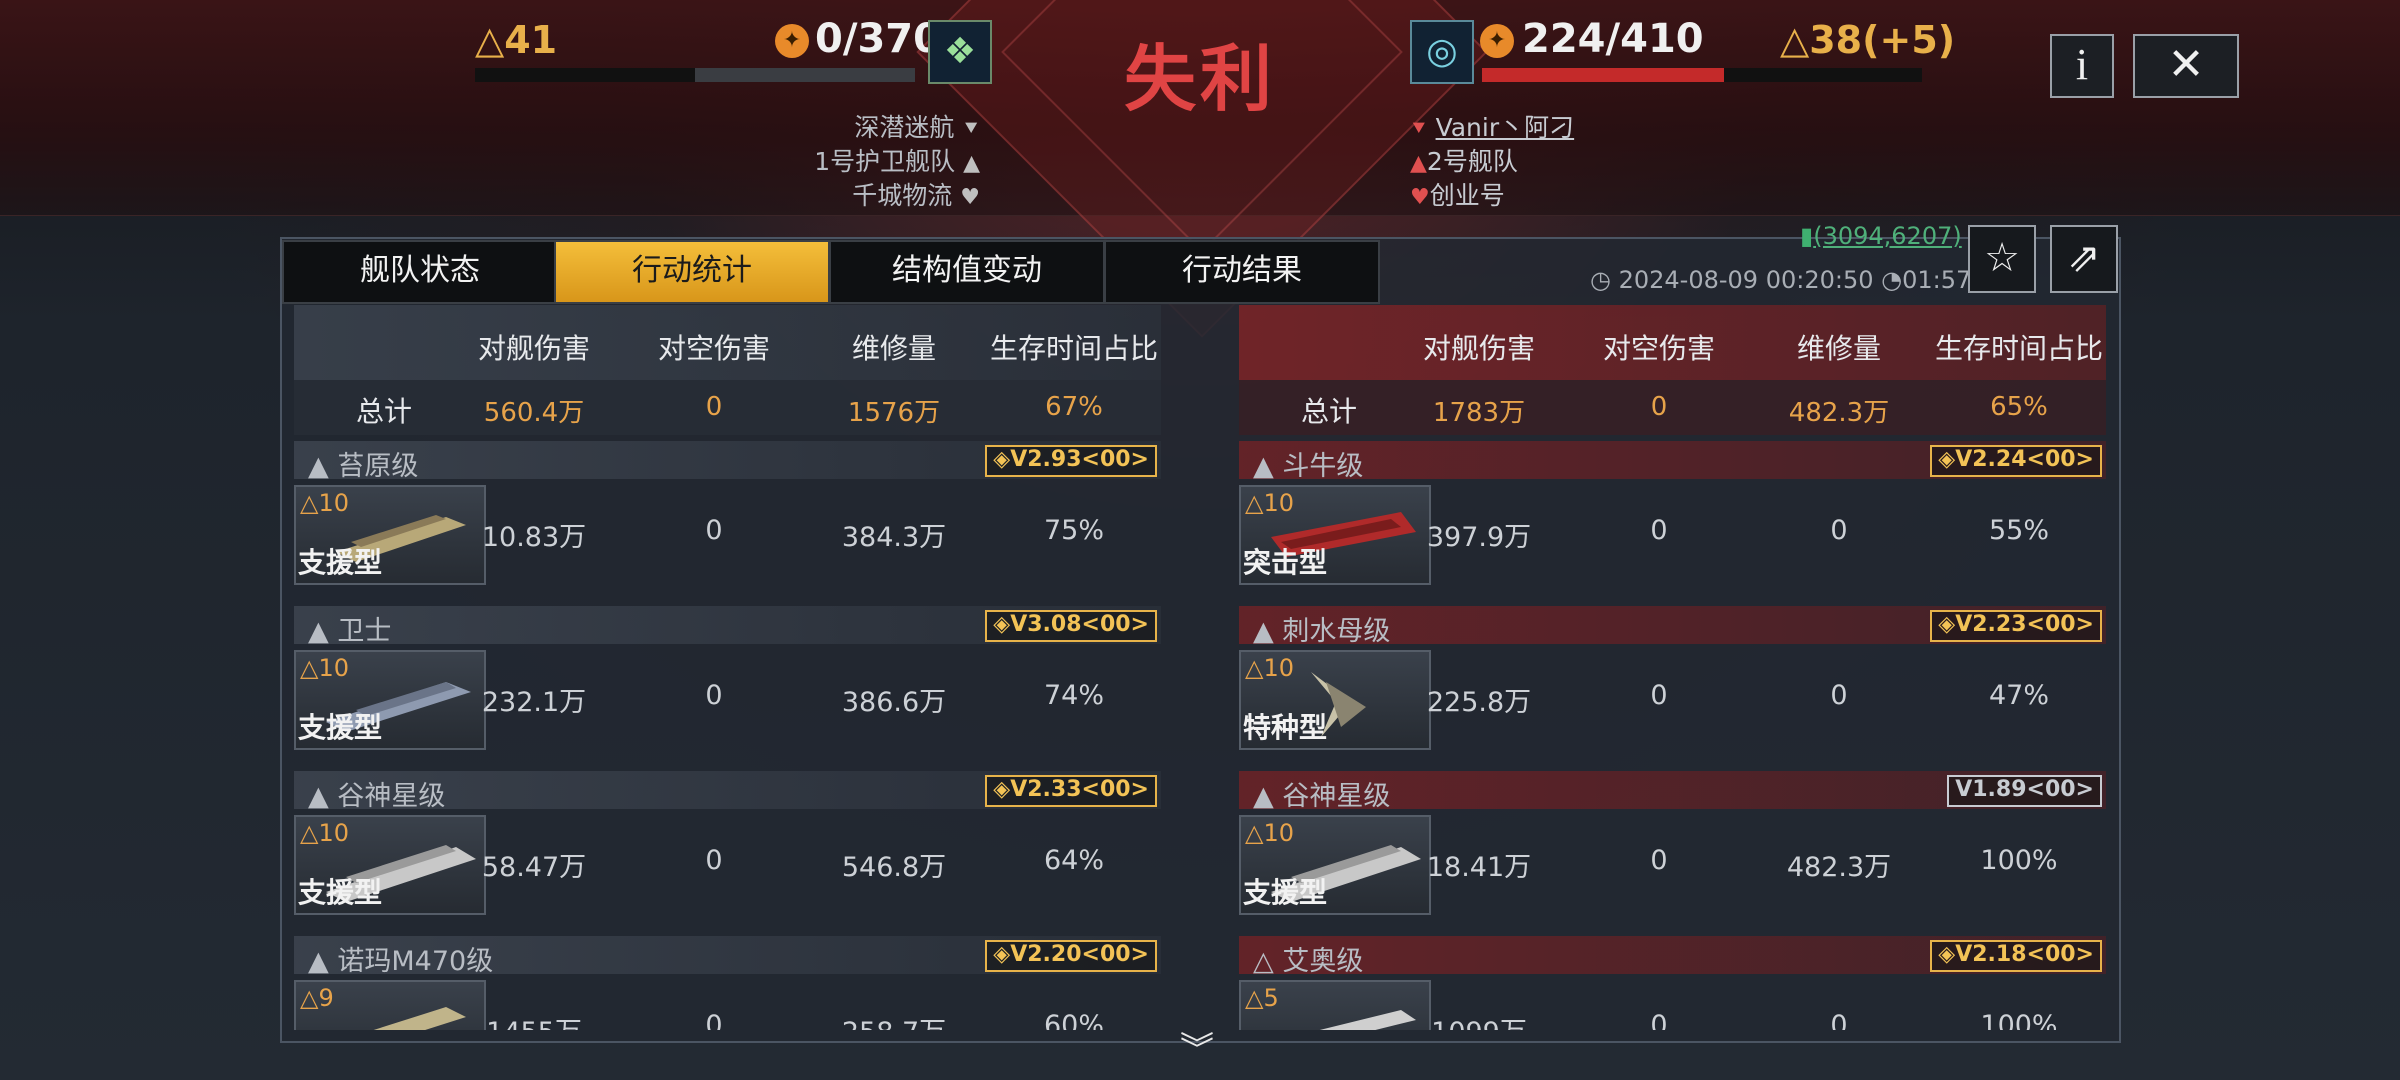 The width and height of the screenshot is (2400, 1080). I want to click on ship-class-name: ▲ 苔原级, so click(363, 466).